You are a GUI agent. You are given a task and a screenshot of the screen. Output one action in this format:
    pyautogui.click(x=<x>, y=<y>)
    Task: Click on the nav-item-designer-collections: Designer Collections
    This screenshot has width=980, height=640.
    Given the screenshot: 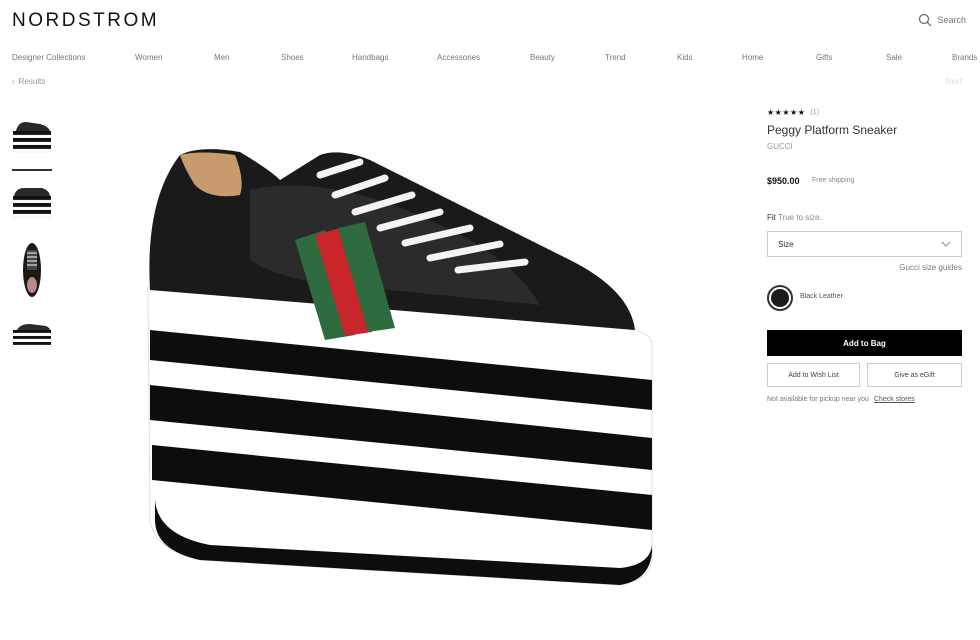 What is the action you would take?
    pyautogui.click(x=48, y=57)
    